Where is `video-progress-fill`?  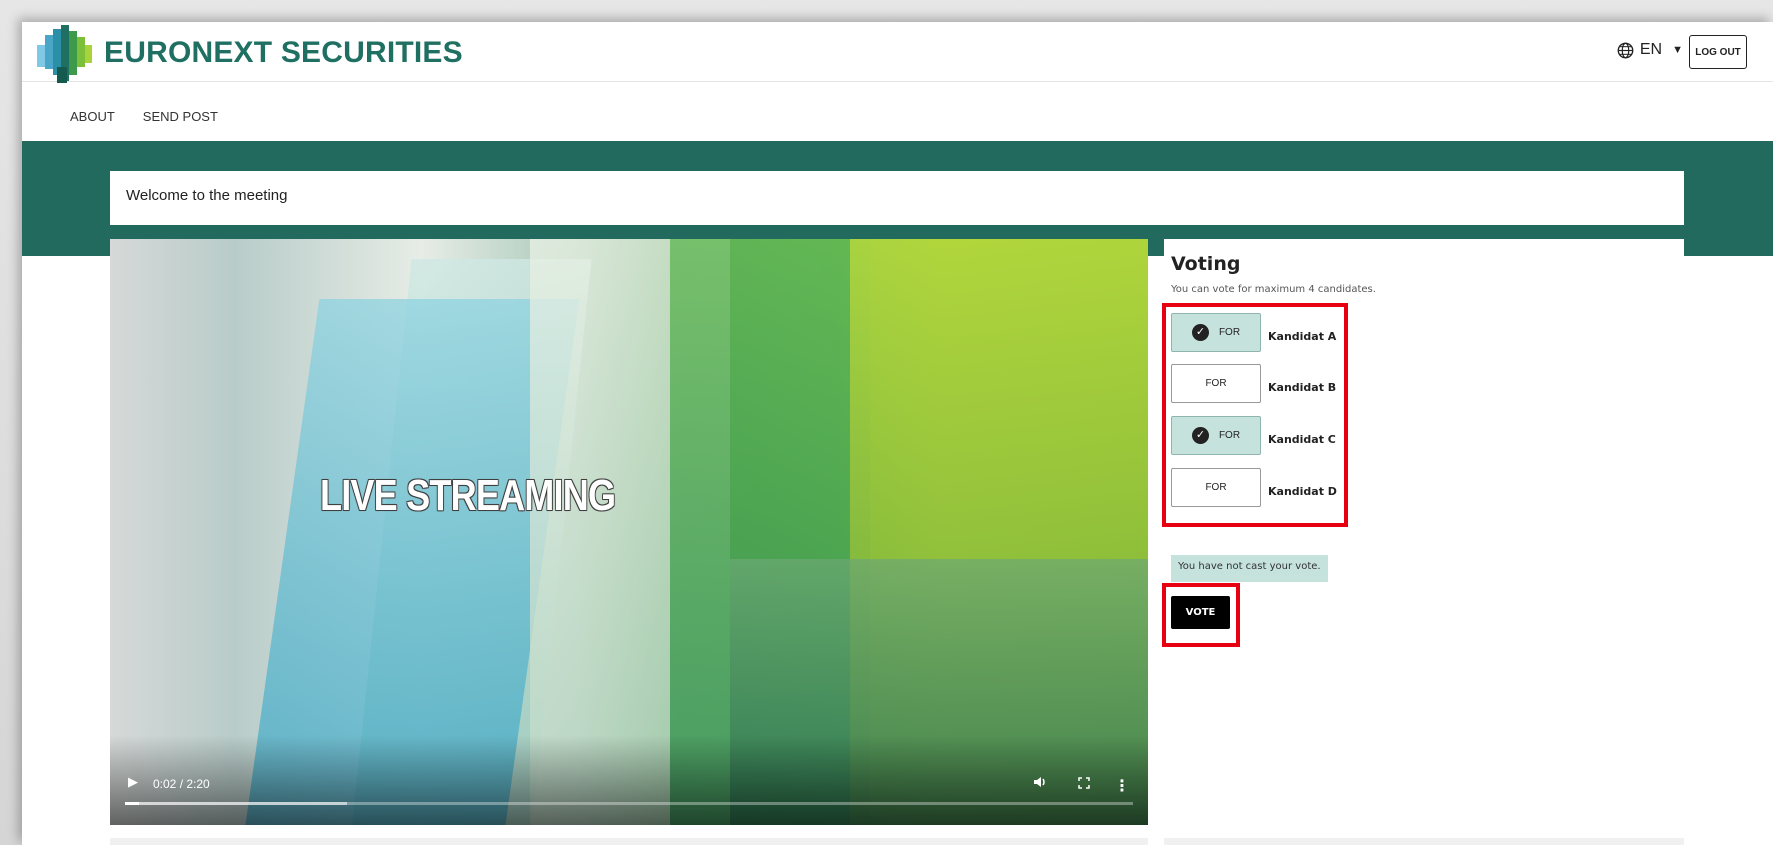 video-progress-fill is located at coordinates (132, 803).